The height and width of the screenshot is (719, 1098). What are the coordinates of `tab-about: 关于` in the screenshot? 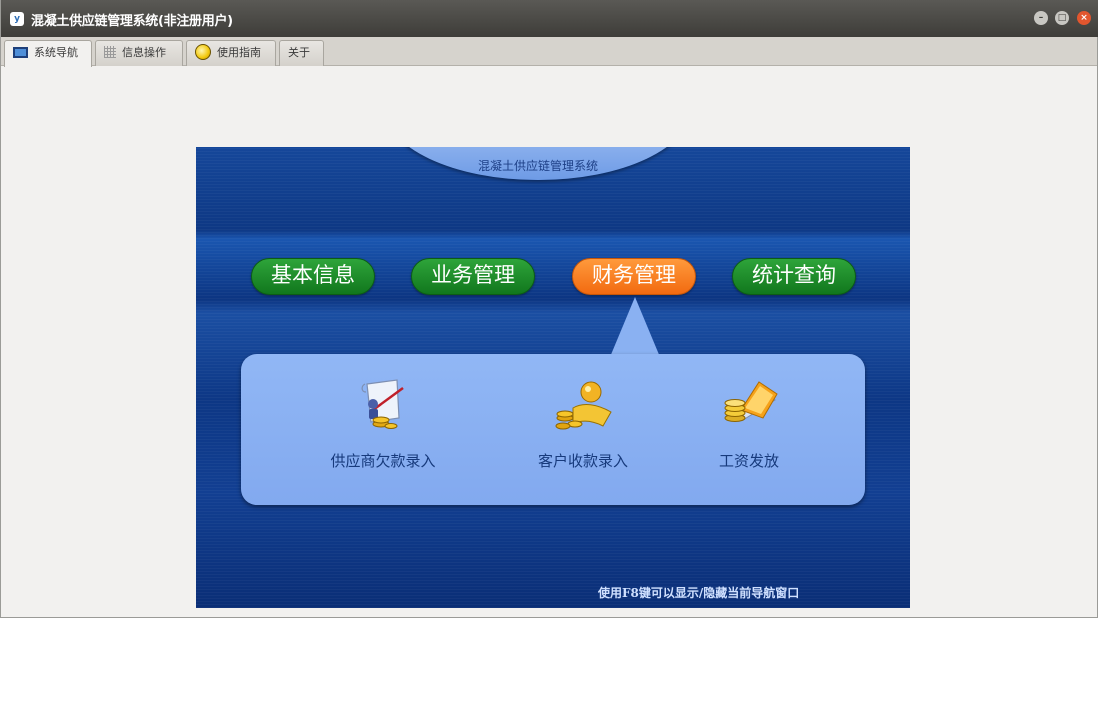 It's located at (301, 53).